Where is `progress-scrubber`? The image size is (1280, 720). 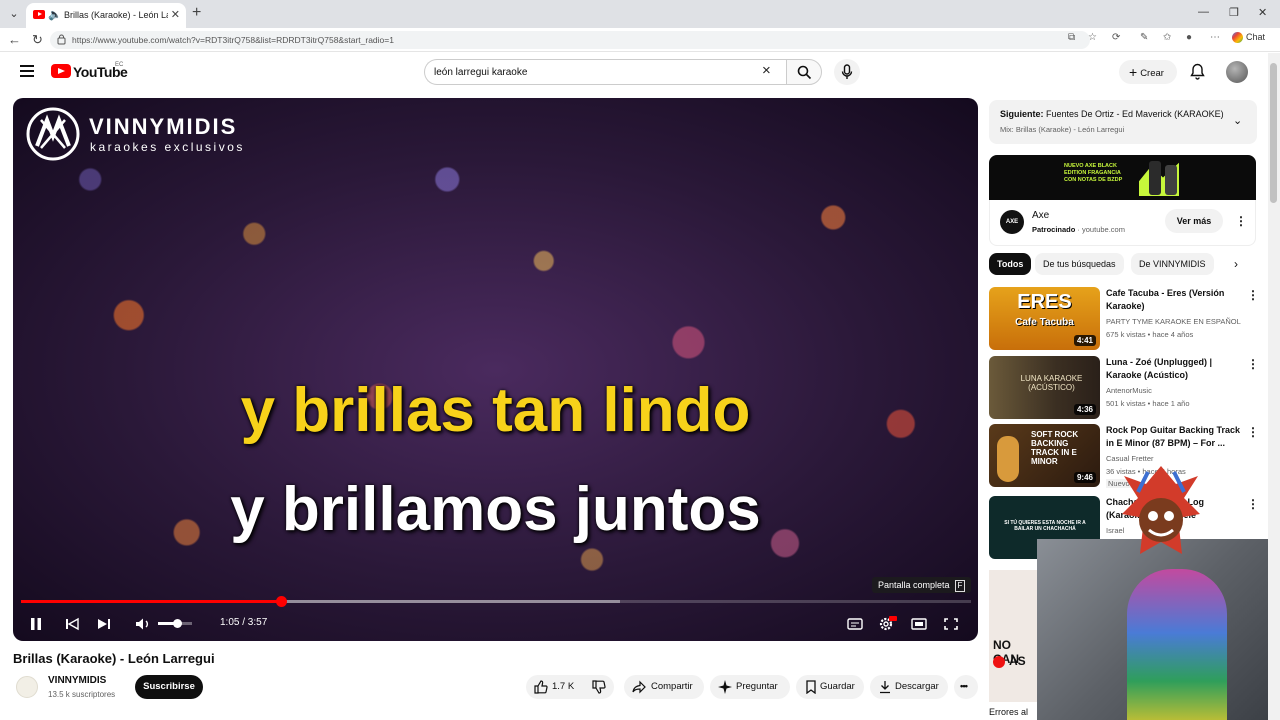
progress-scrubber is located at coordinates (282, 601).